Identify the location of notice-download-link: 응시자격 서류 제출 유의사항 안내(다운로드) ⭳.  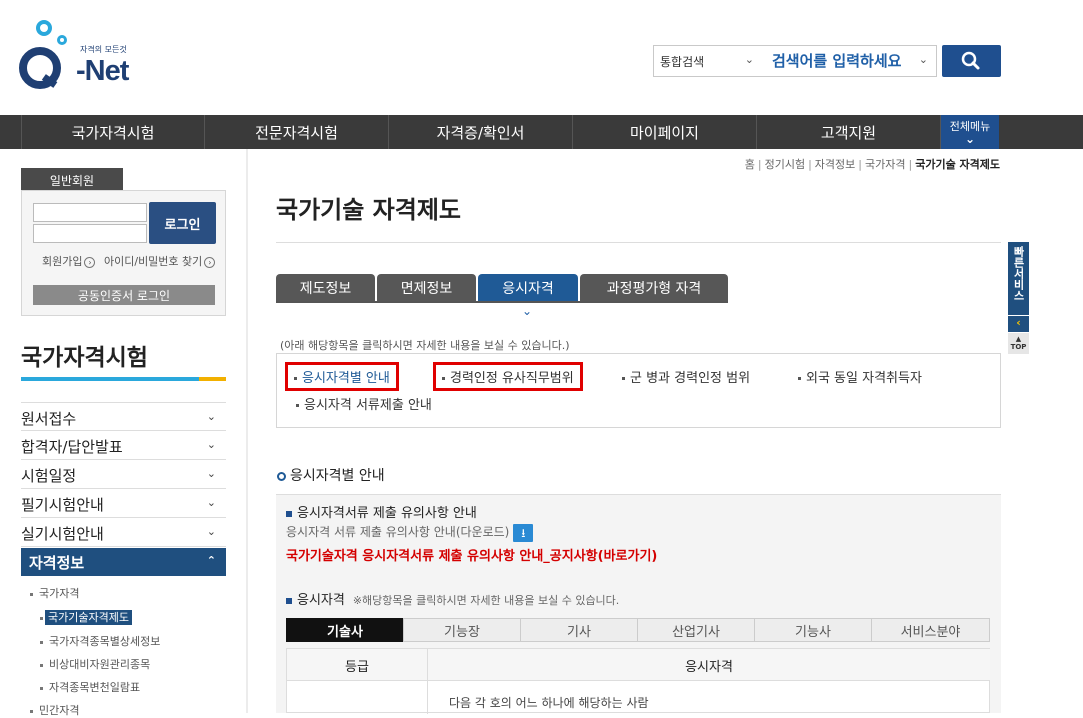
(410, 532).